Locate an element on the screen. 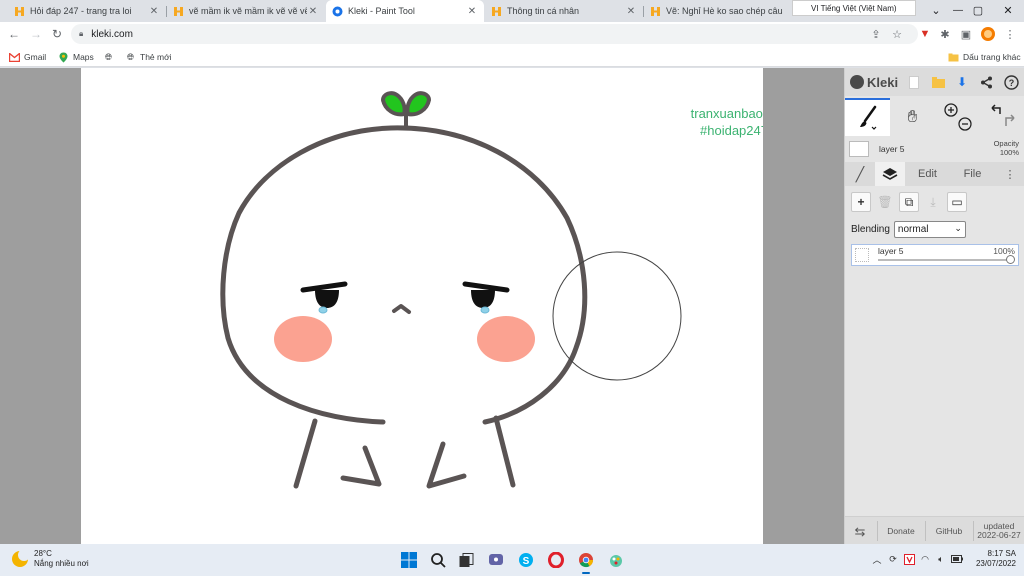  rename-layer-button: ▭ is located at coordinates (957, 202).